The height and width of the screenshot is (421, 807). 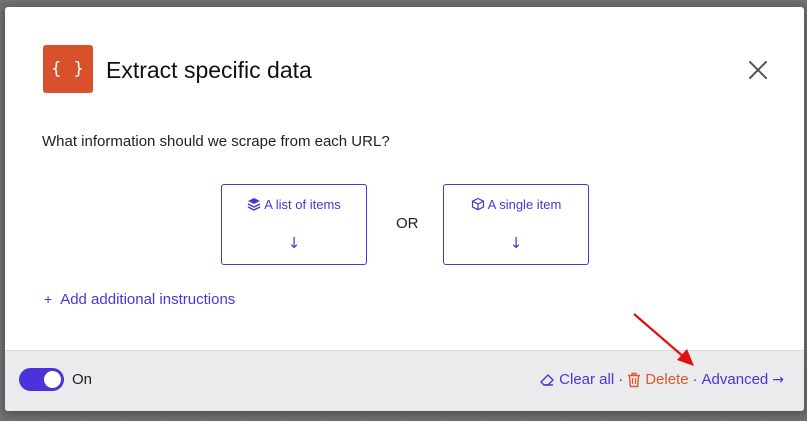 What do you see at coordinates (667, 379) in the screenshot?
I see `delete-label: Delete` at bounding box center [667, 379].